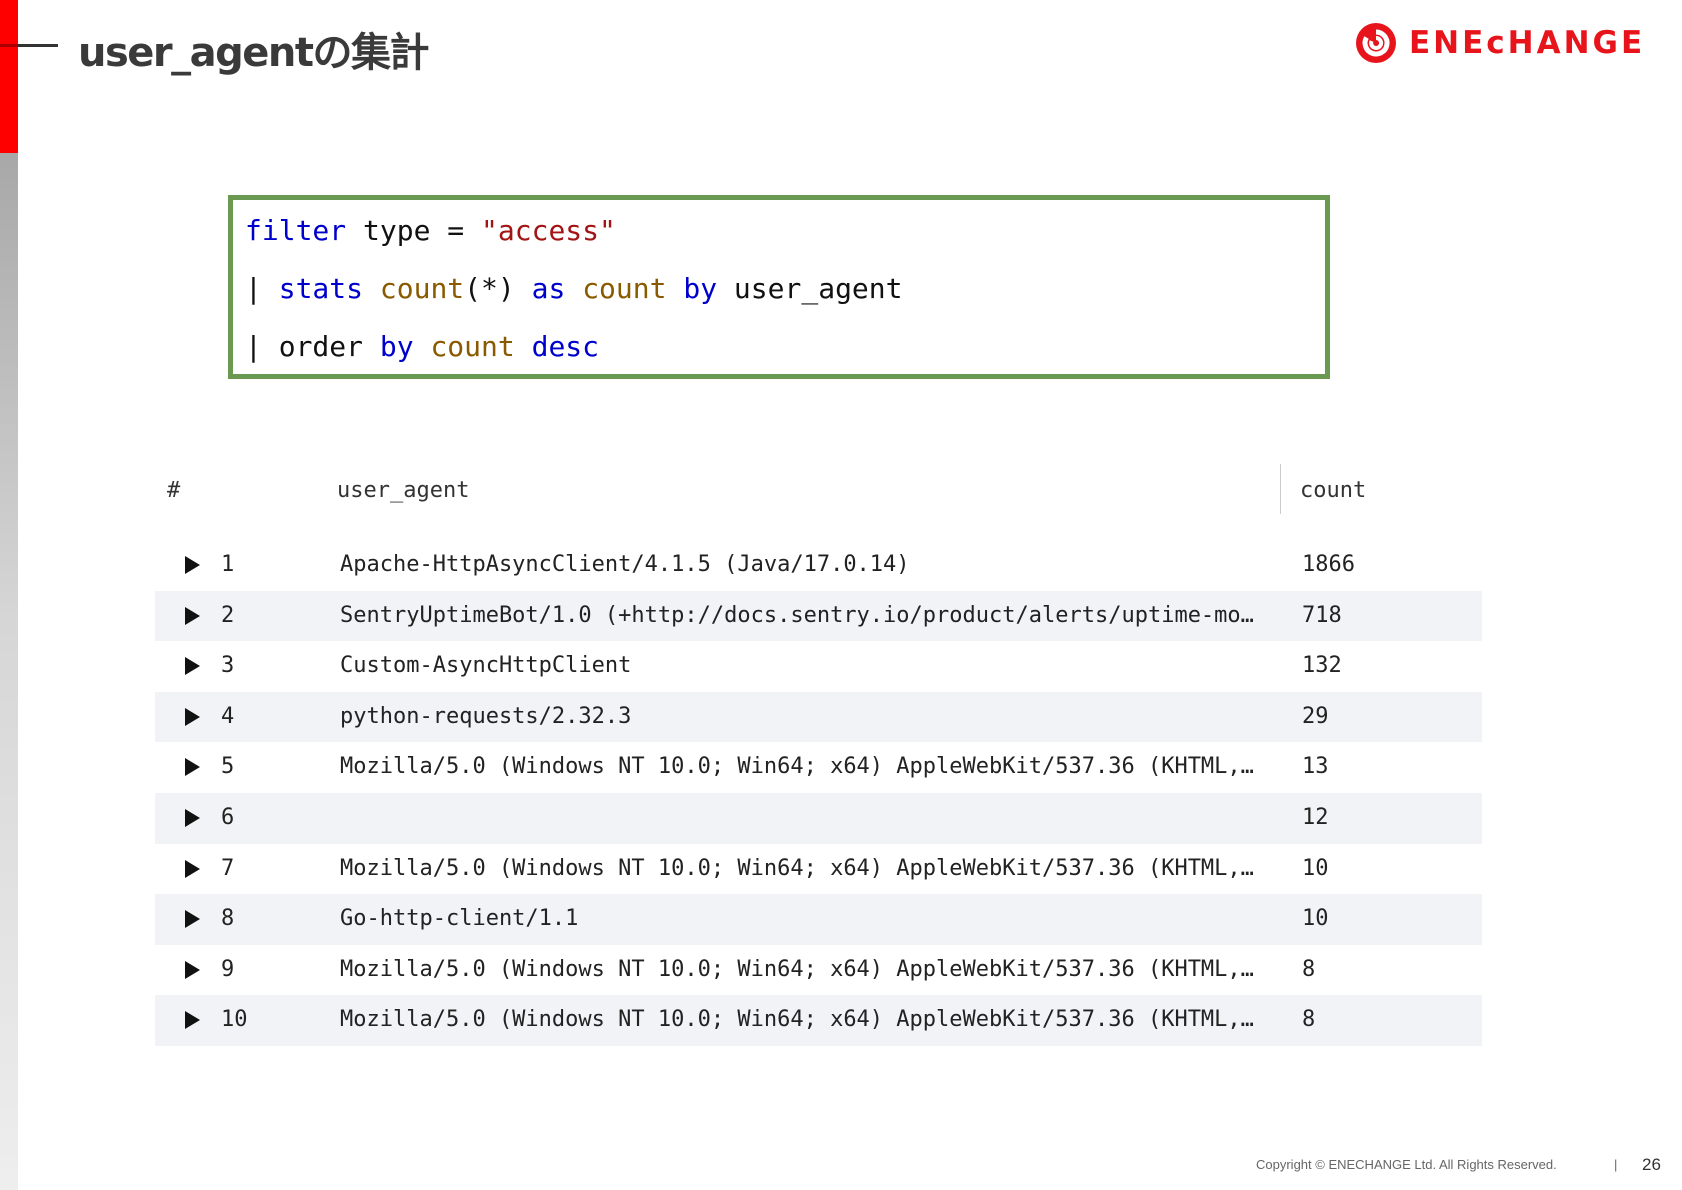 This screenshot has height=1190, width=1682. I want to click on query-line-3: | order by count desc, so click(422, 346).